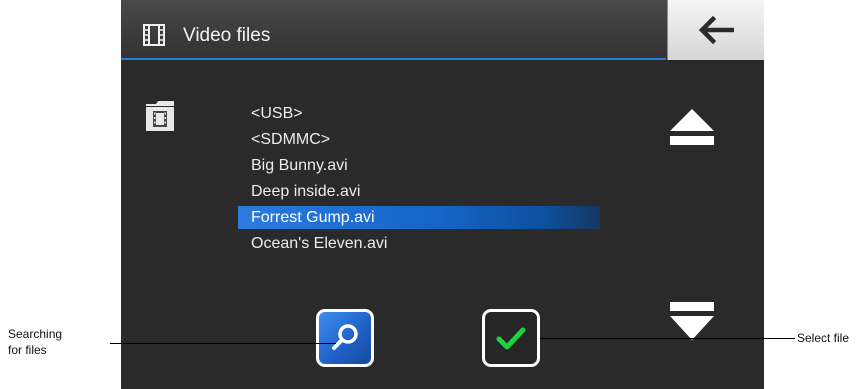 The width and height of the screenshot is (865, 389). I want to click on list-item-usb: <USB>, so click(438, 114).